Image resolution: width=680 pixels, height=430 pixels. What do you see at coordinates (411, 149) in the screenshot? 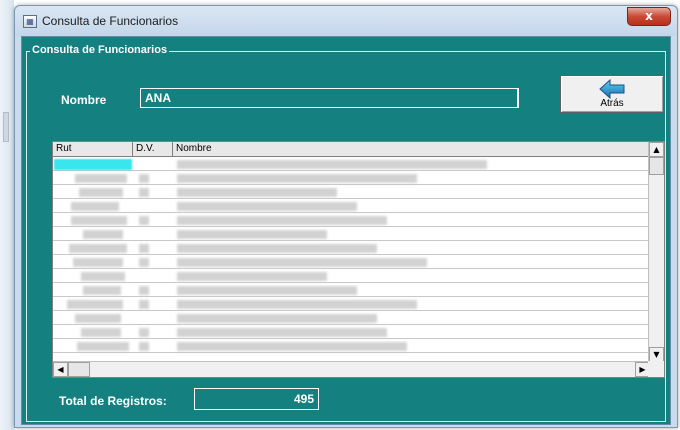
I see `column-header-nombre: Nombre` at bounding box center [411, 149].